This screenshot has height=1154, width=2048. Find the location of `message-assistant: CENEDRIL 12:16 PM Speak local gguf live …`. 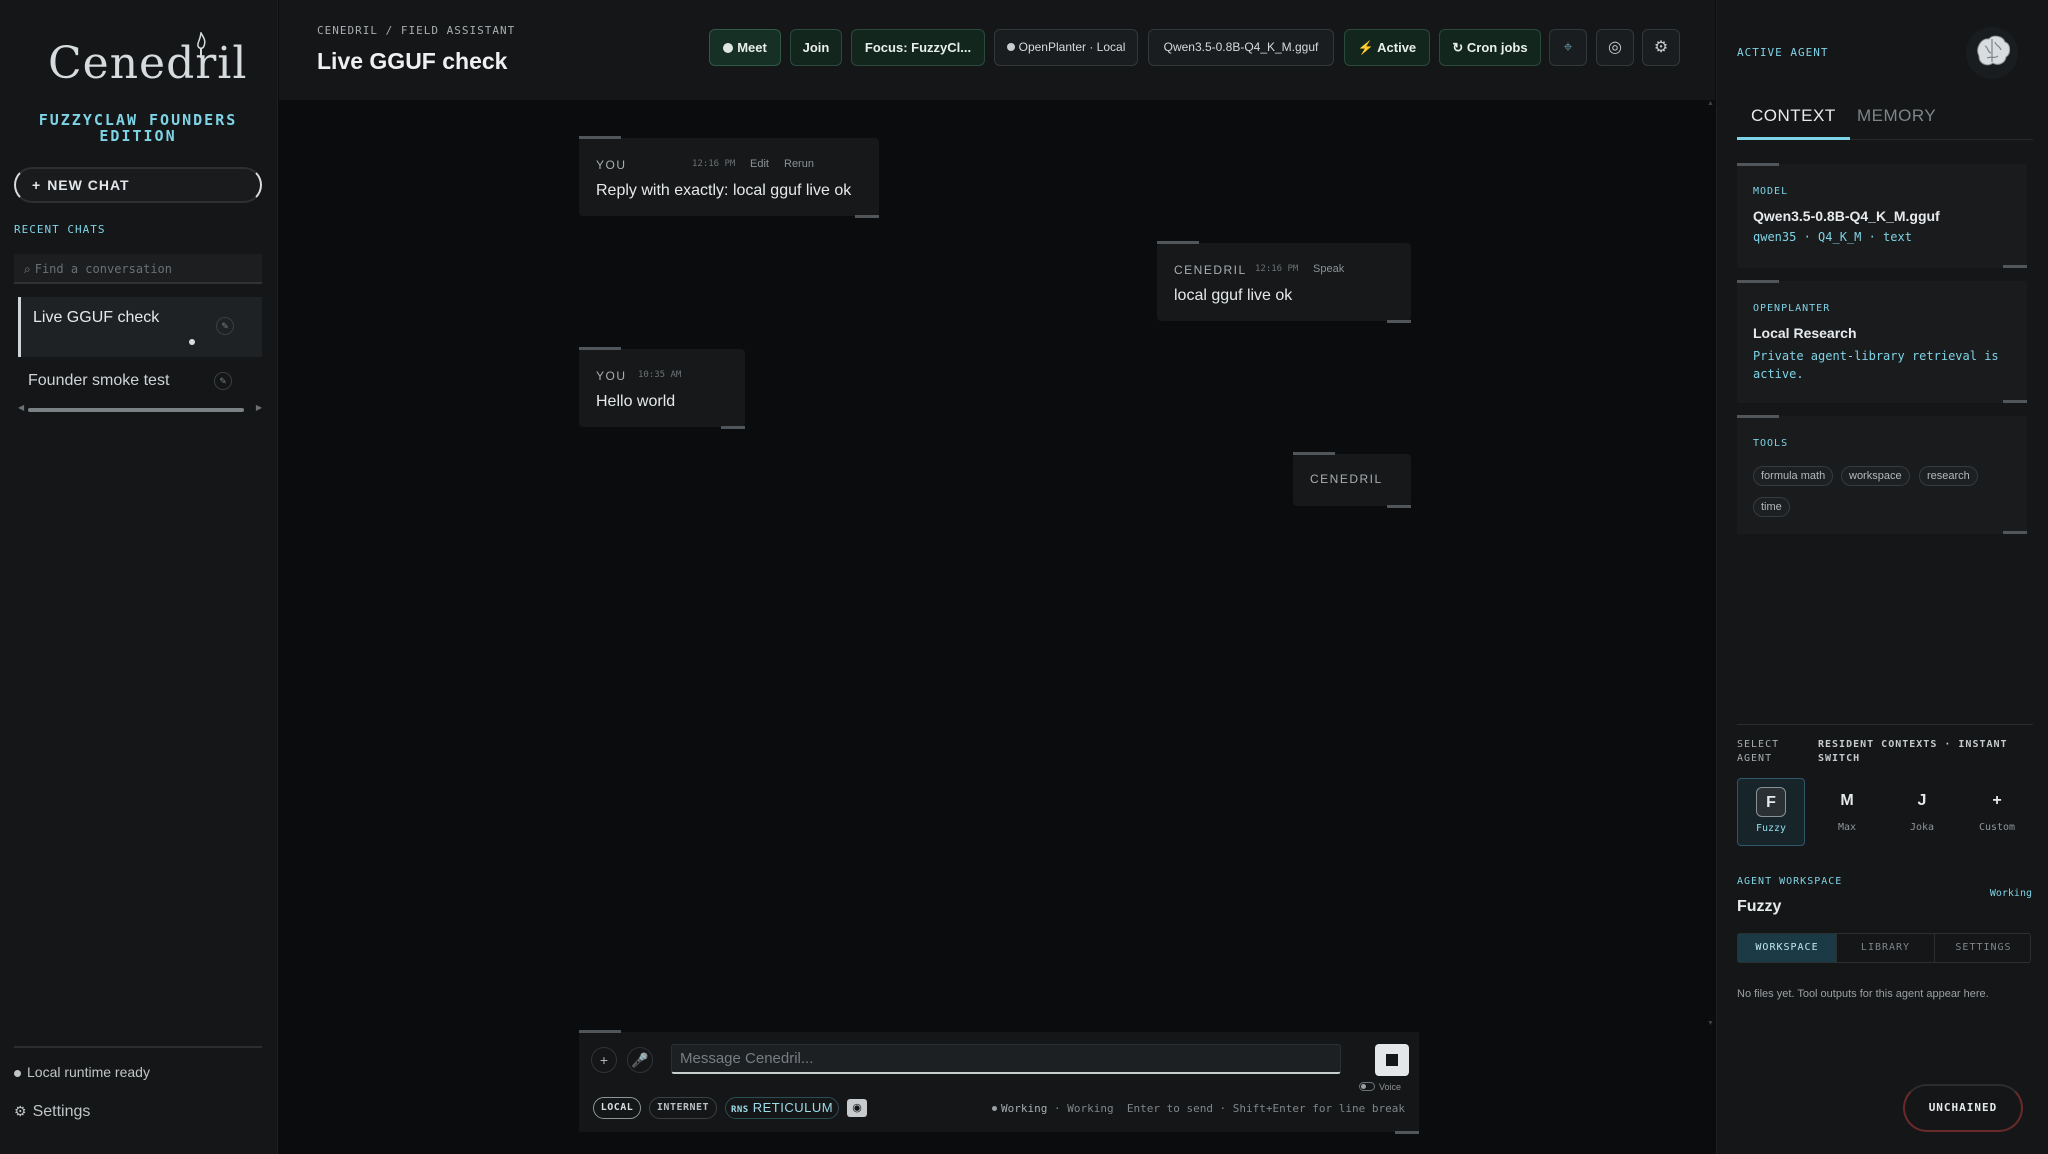

message-assistant: CENEDRIL 12:16 PM Speak local gguf live … is located at coordinates (1284, 282).